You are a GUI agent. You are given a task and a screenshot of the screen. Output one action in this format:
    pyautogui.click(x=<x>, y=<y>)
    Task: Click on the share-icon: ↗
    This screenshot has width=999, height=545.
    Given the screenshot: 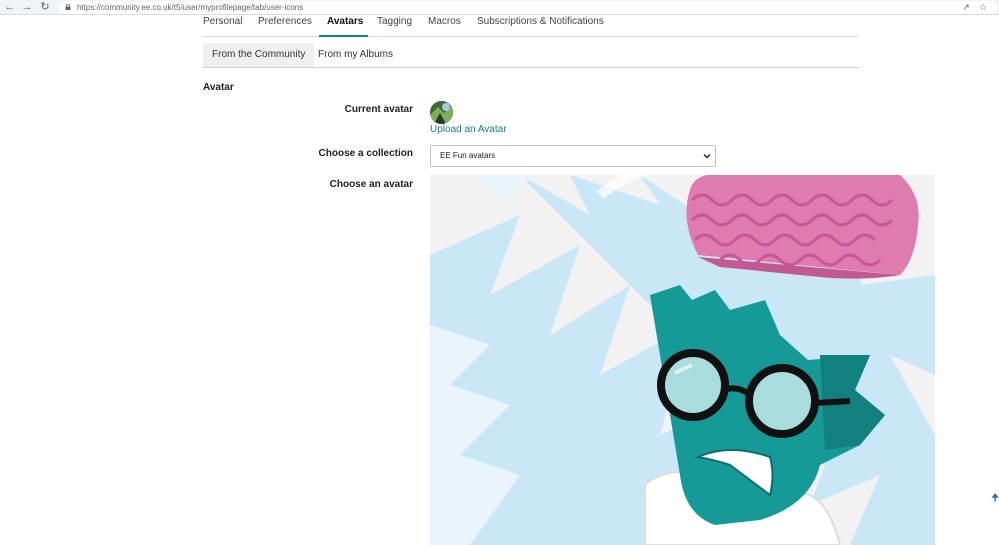 What is the action you would take?
    pyautogui.click(x=966, y=7)
    